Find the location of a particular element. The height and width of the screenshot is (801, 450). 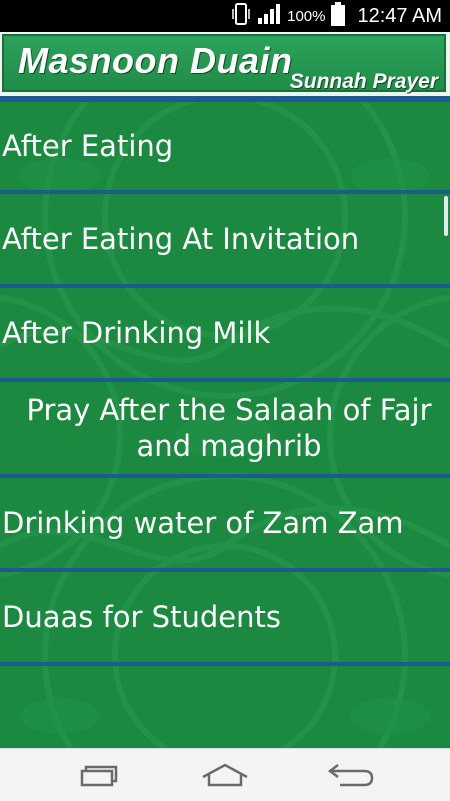

status-bar: 100% 12:47 AM is located at coordinates (225, 16).